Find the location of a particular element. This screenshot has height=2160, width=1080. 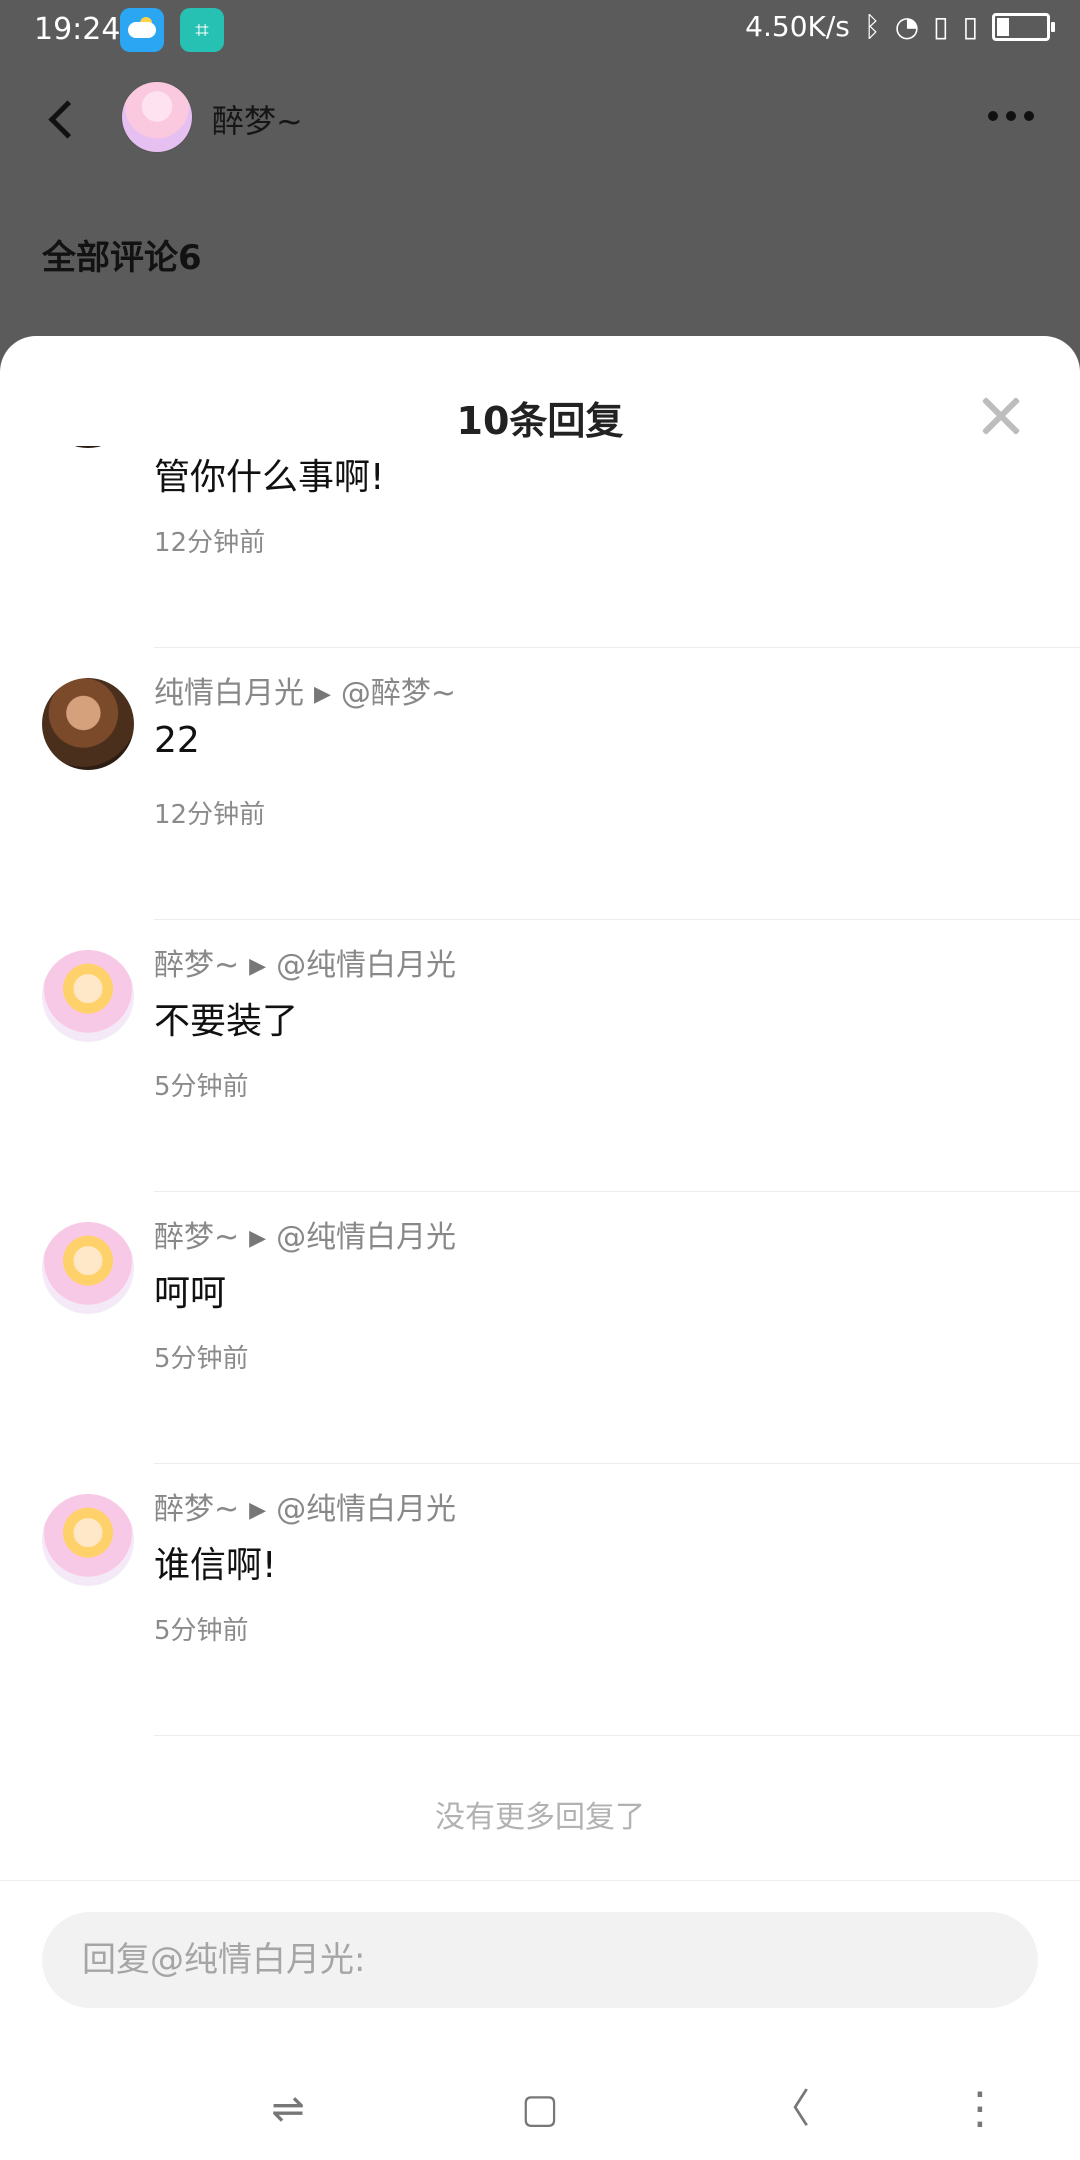

status-bar: 19:24 ⌗ 4.50K/s ᛒ ◔ ▯ ▯ is located at coordinates (540, 31).